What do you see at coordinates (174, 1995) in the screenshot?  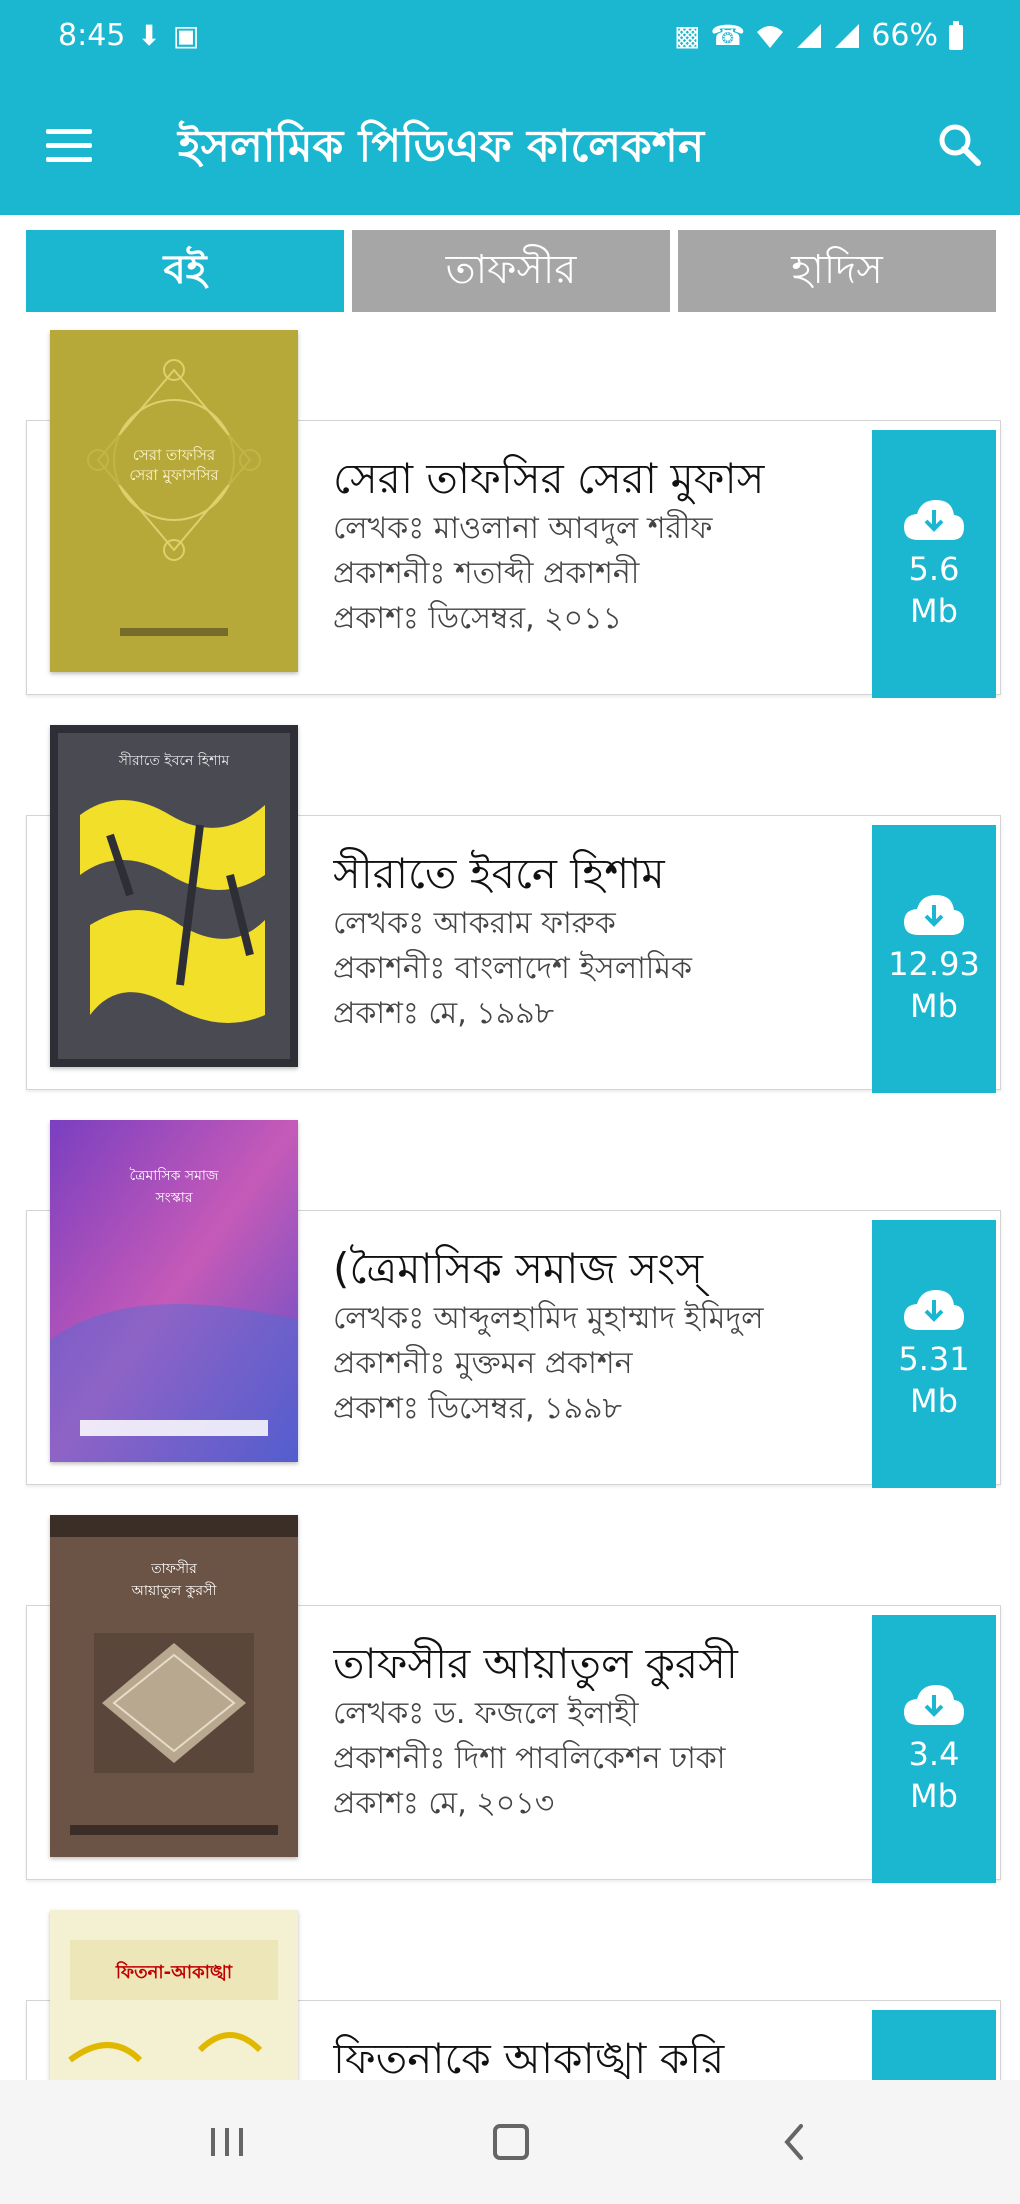 I see `book-cover: ফিতনা-আকাঙ্খা` at bounding box center [174, 1995].